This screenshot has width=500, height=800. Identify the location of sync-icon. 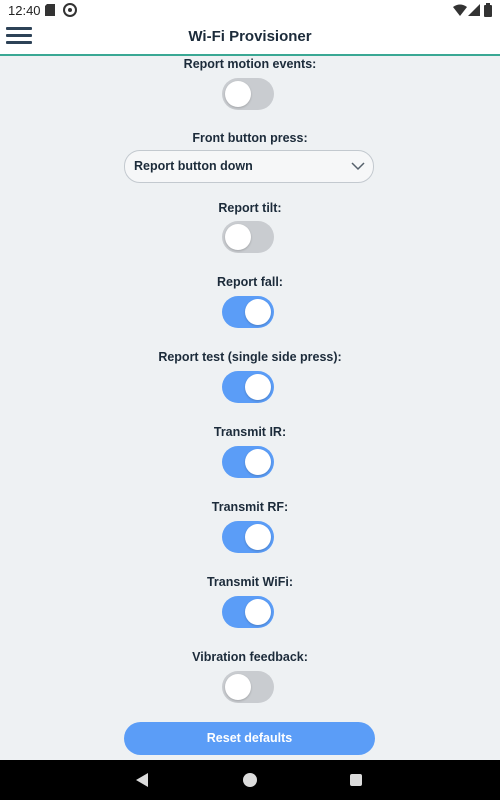
(70, 10).